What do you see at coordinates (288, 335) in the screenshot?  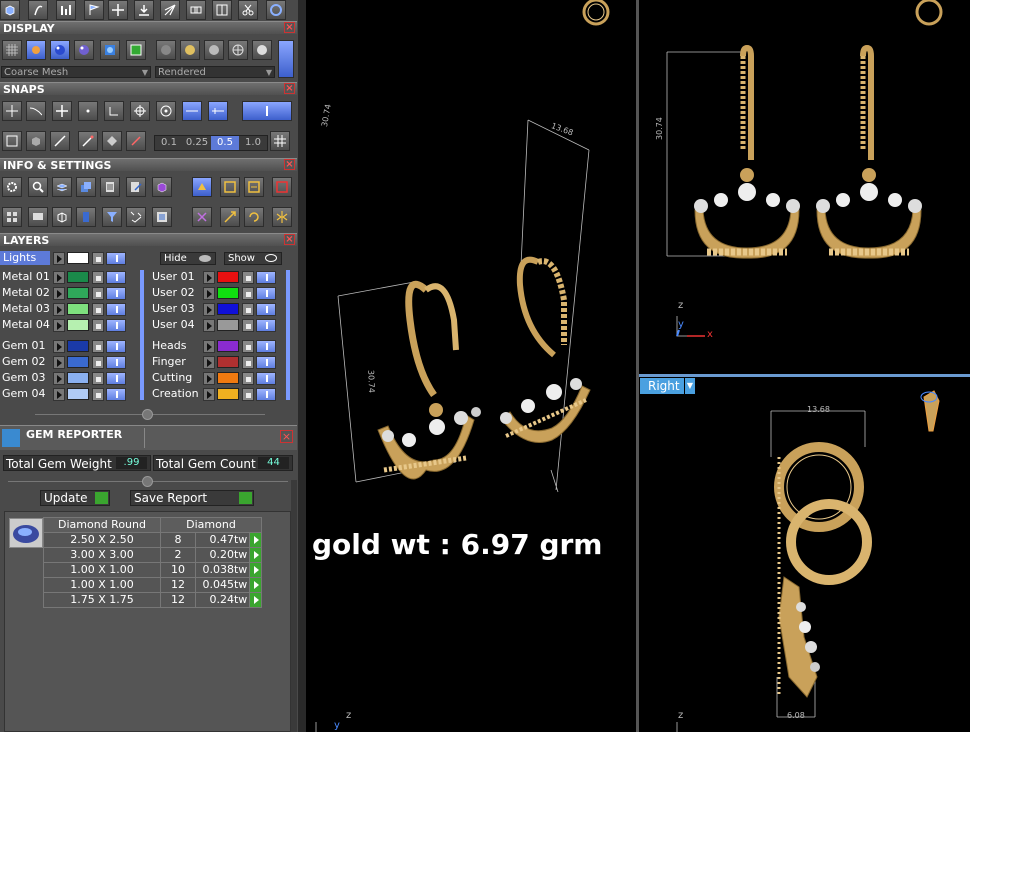 I see `layers-scrollbar-right` at bounding box center [288, 335].